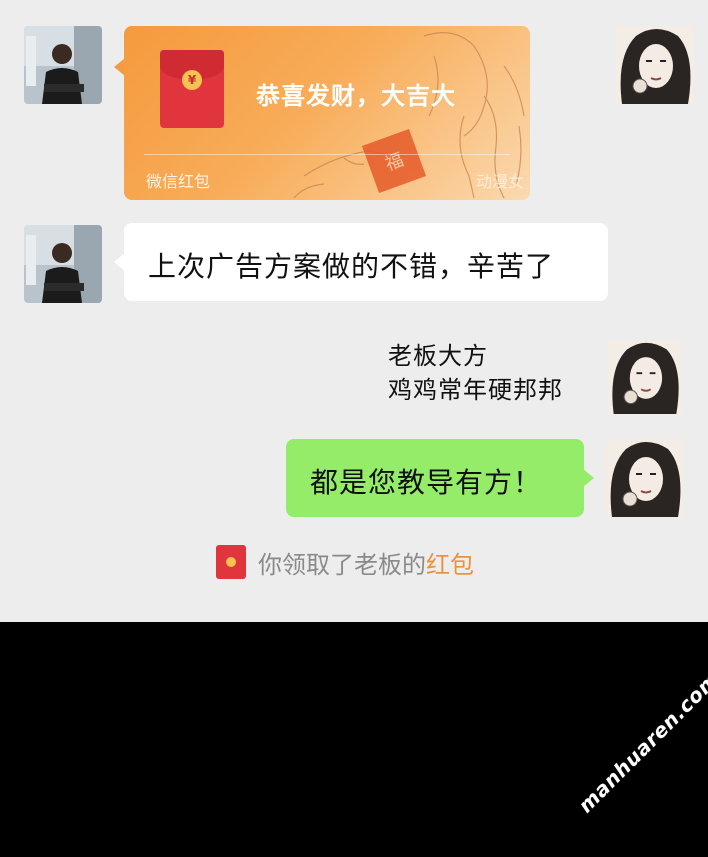 The height and width of the screenshot is (857, 708). Describe the element at coordinates (499, 181) in the screenshot. I see `red-packet-footer-right: 动漫女` at that location.